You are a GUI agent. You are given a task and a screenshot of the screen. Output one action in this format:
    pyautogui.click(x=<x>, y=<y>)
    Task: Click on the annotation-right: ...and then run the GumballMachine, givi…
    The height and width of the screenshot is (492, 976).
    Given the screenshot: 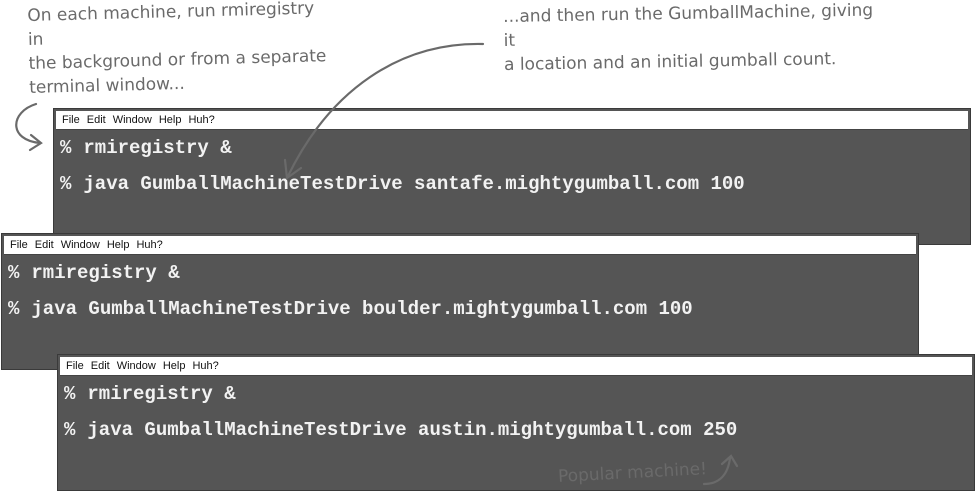 What is the action you would take?
    pyautogui.click(x=688, y=37)
    